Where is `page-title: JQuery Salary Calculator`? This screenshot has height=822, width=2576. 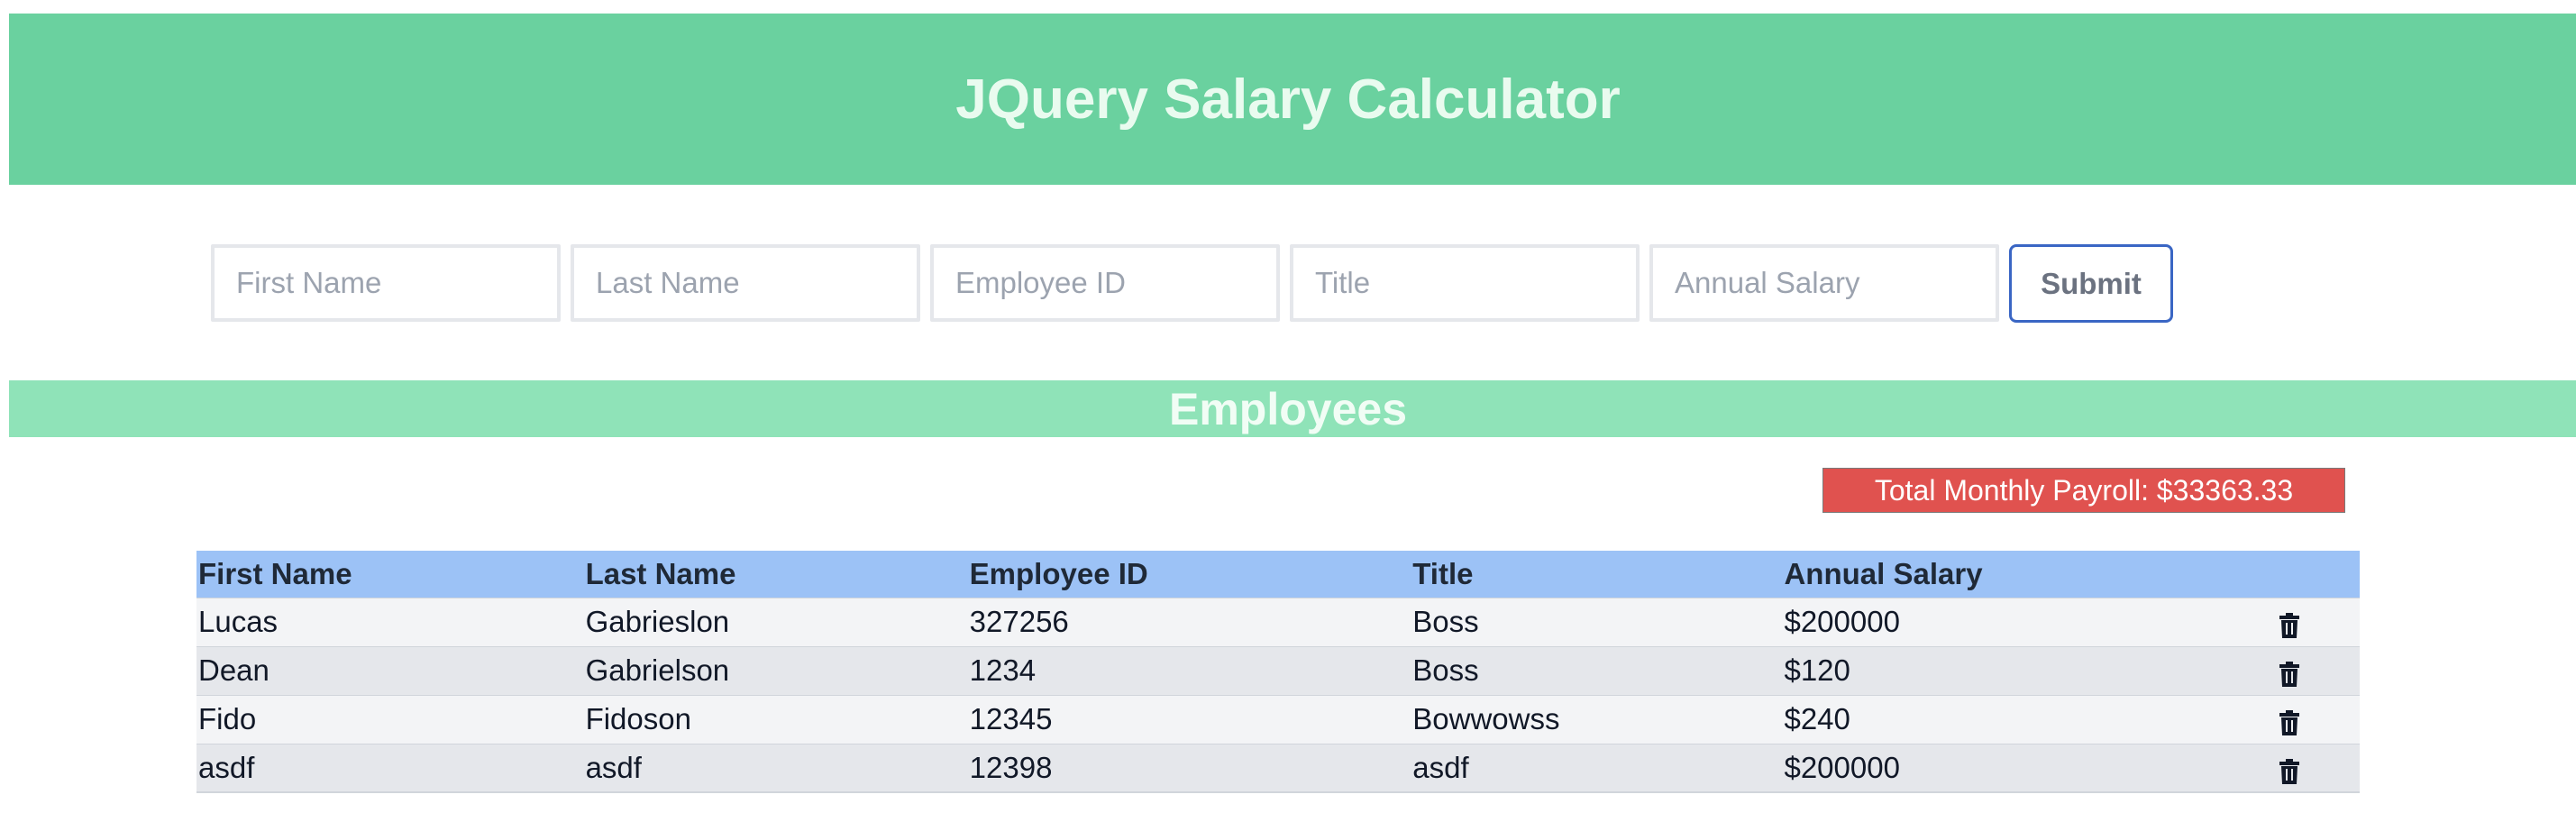 page-title: JQuery Salary Calculator is located at coordinates (1288, 99).